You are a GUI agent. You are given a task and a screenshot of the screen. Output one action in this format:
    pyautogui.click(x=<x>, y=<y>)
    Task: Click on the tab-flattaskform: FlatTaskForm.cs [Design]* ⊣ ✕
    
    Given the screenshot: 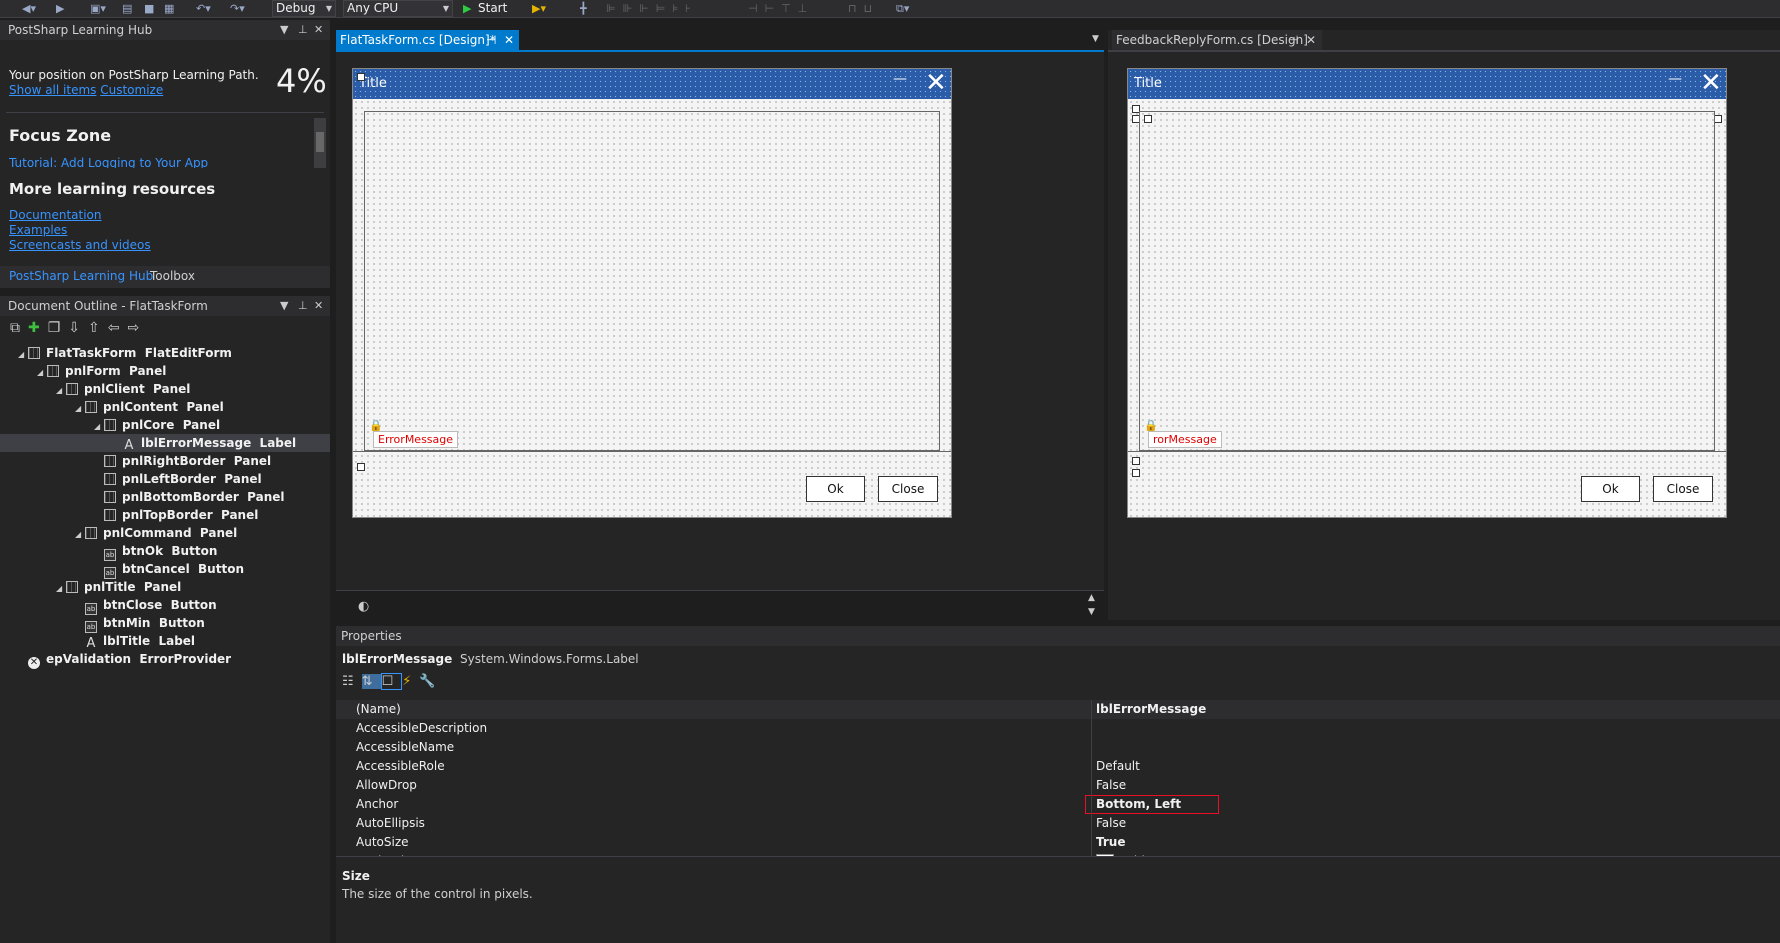 What is the action you would take?
    pyautogui.click(x=427, y=40)
    